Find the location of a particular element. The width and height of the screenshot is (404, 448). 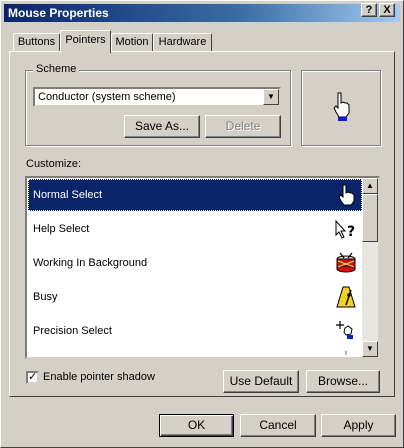

scheme-dropdown: Conductor (system scheme) ▼ is located at coordinates (157, 97).